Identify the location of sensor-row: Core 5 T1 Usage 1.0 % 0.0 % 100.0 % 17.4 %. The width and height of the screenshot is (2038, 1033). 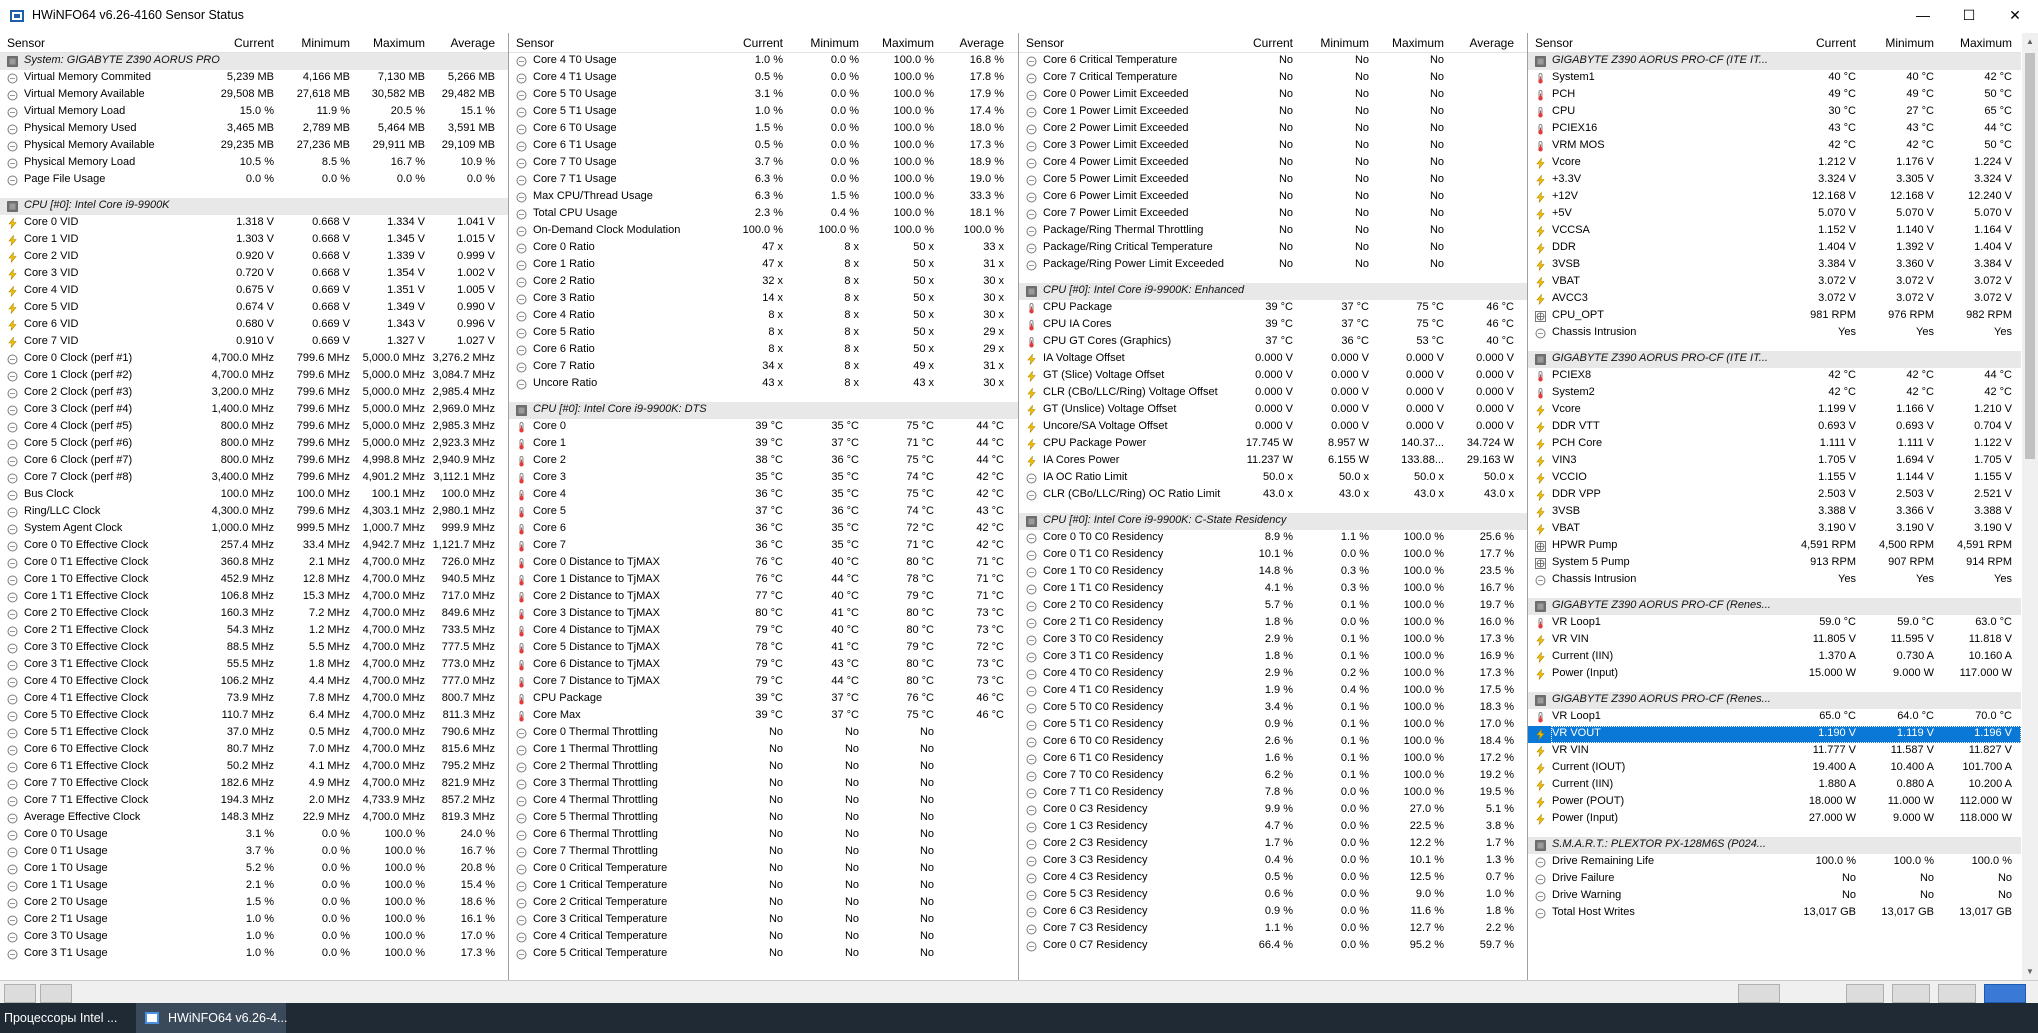
(763, 112).